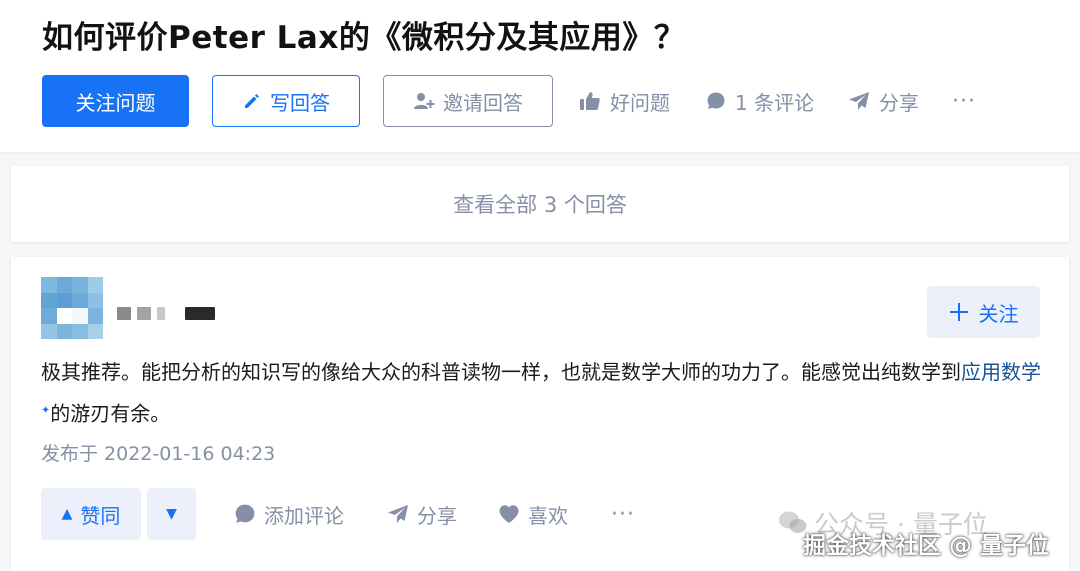 The height and width of the screenshot is (571, 1080). What do you see at coordinates (926, 546) in the screenshot?
I see `watermark-juejin: 掘金技术社区 @ 量子位` at bounding box center [926, 546].